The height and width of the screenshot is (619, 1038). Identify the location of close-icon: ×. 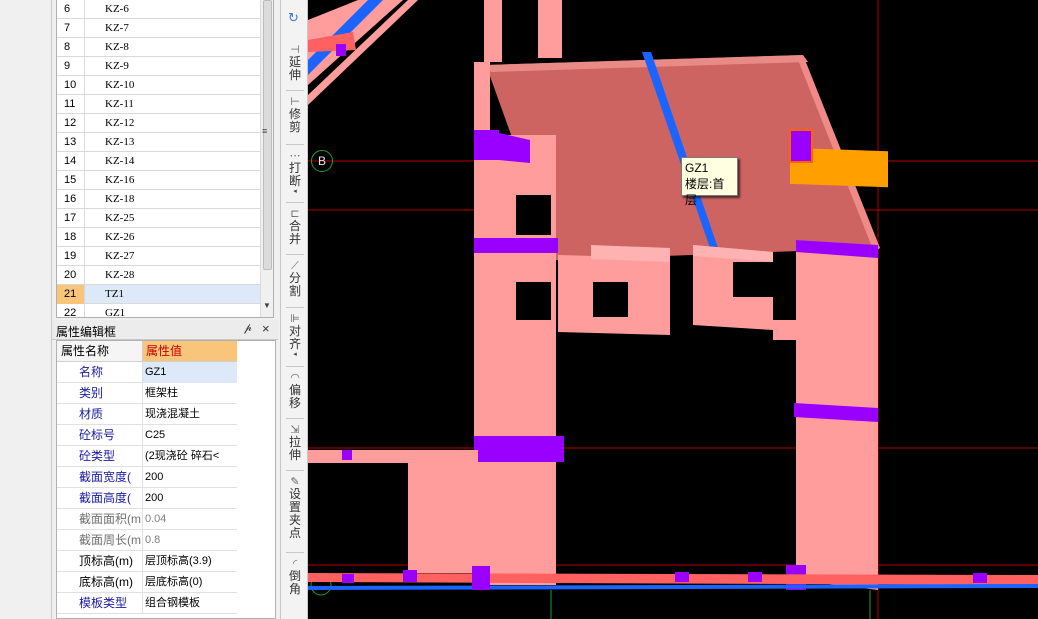
(266, 328).